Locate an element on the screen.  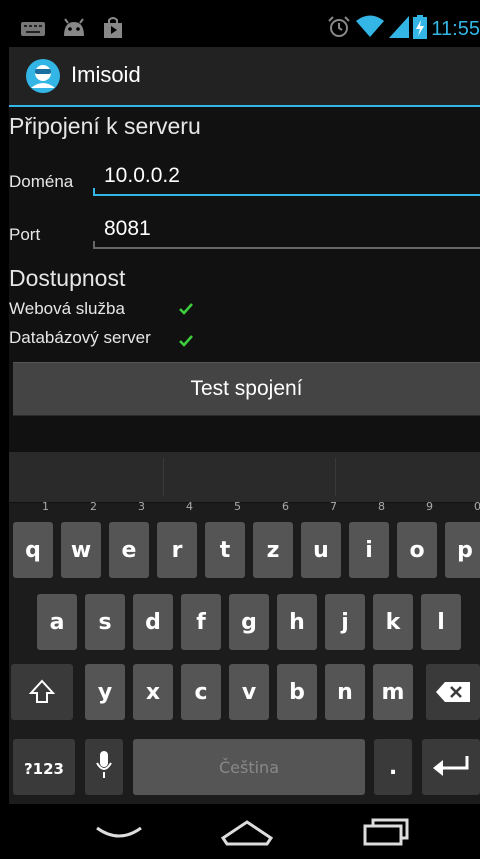
key-r: r4 is located at coordinates (177, 539).